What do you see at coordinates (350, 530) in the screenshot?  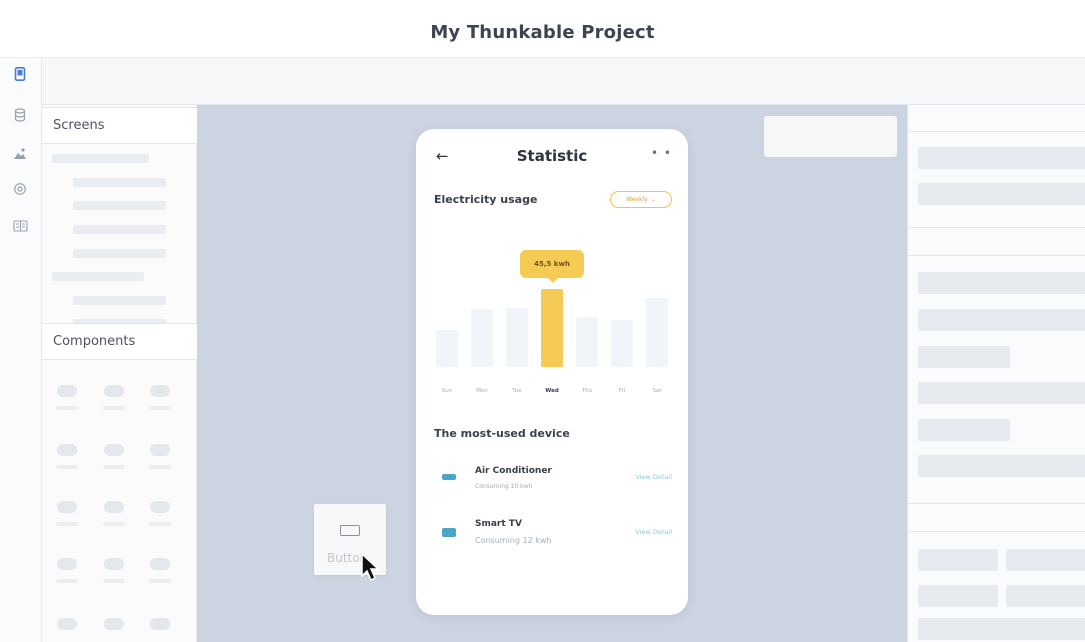 I see `button-component-icon` at bounding box center [350, 530].